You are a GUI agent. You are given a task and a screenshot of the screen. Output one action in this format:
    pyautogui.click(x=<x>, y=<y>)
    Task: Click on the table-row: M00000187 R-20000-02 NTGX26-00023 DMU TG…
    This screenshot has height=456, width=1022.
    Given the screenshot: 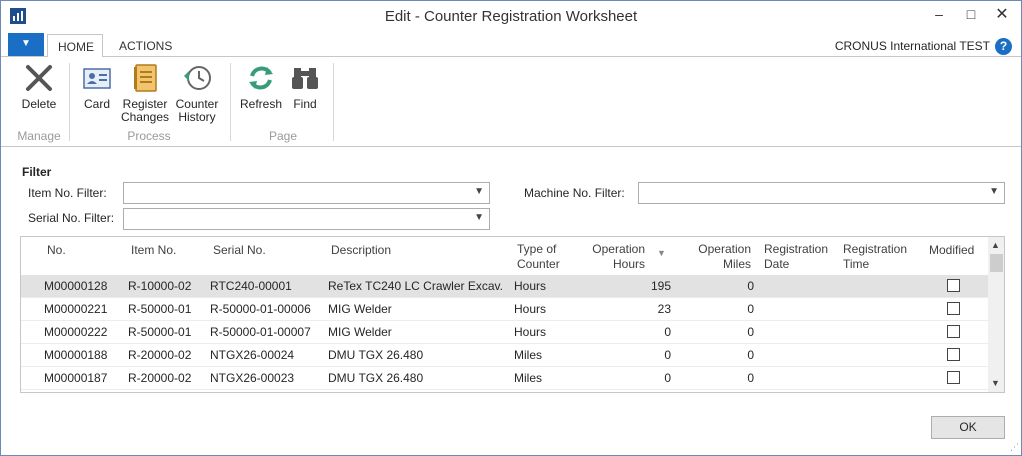 What is the action you would take?
    pyautogui.click(x=504, y=378)
    